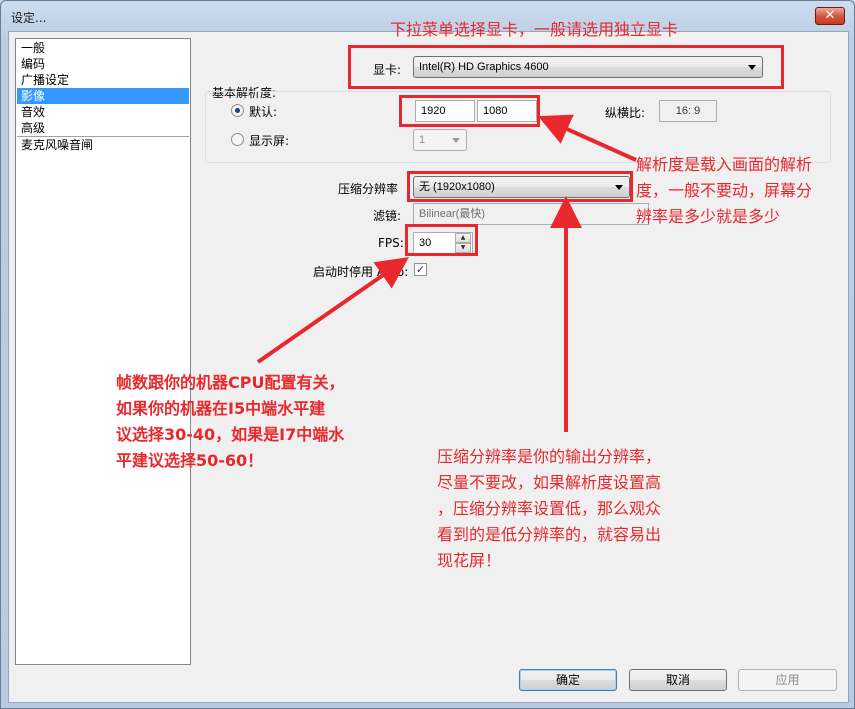  I want to click on monitor-resolution-radio, so click(237, 139).